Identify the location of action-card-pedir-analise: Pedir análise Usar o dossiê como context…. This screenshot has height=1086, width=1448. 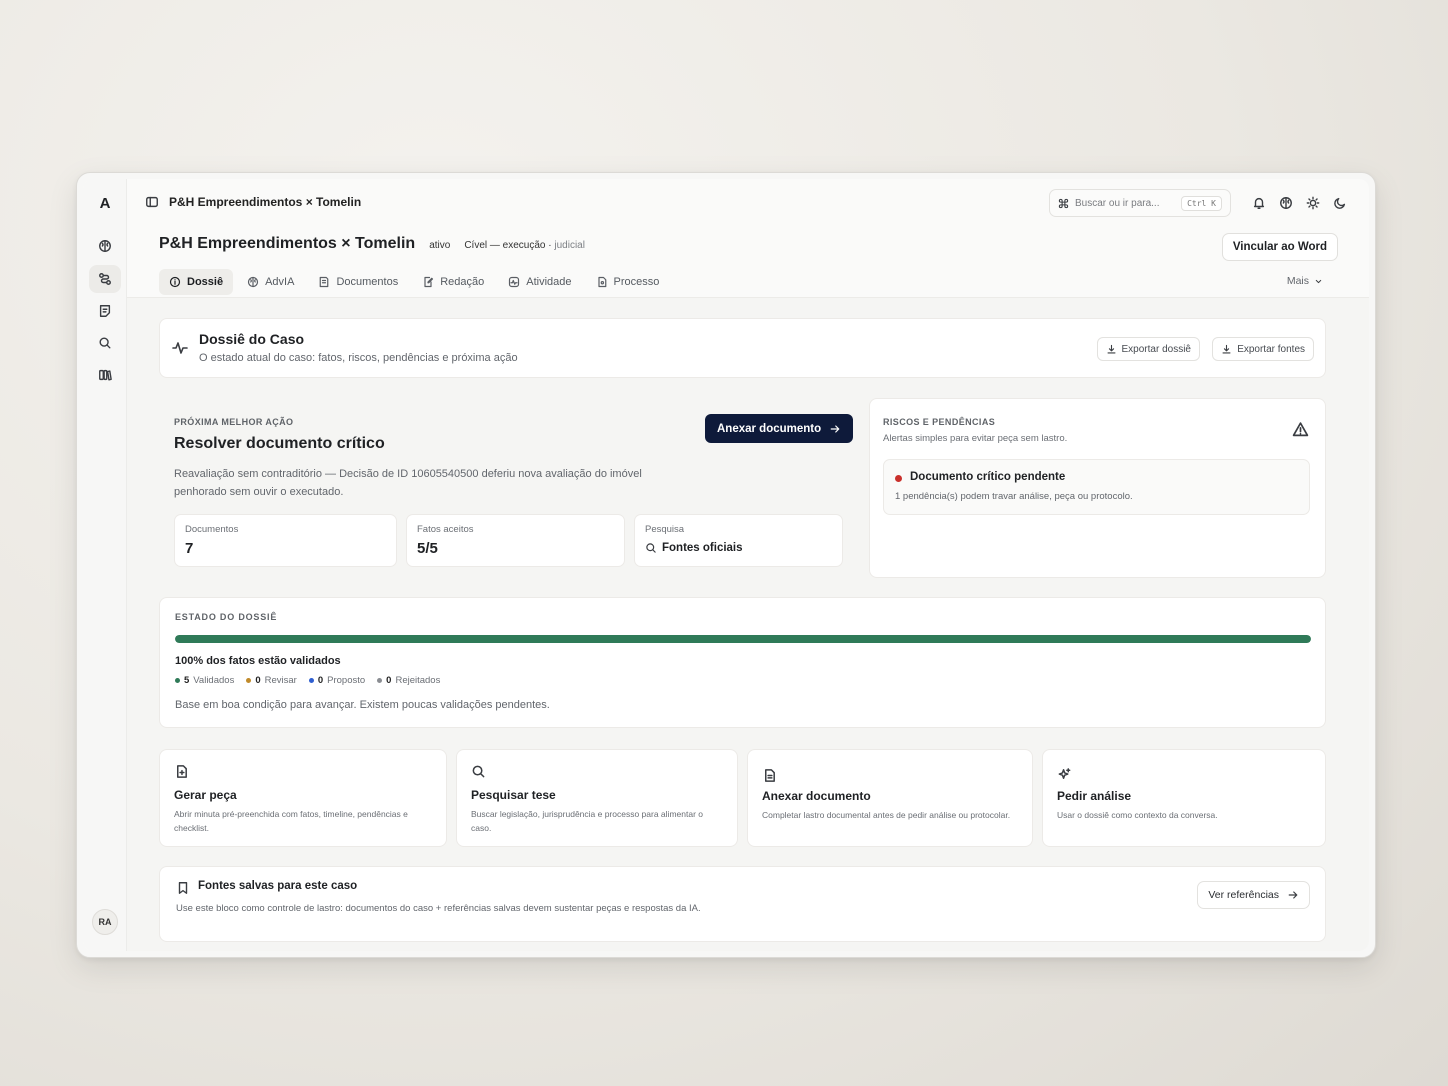
(1184, 798).